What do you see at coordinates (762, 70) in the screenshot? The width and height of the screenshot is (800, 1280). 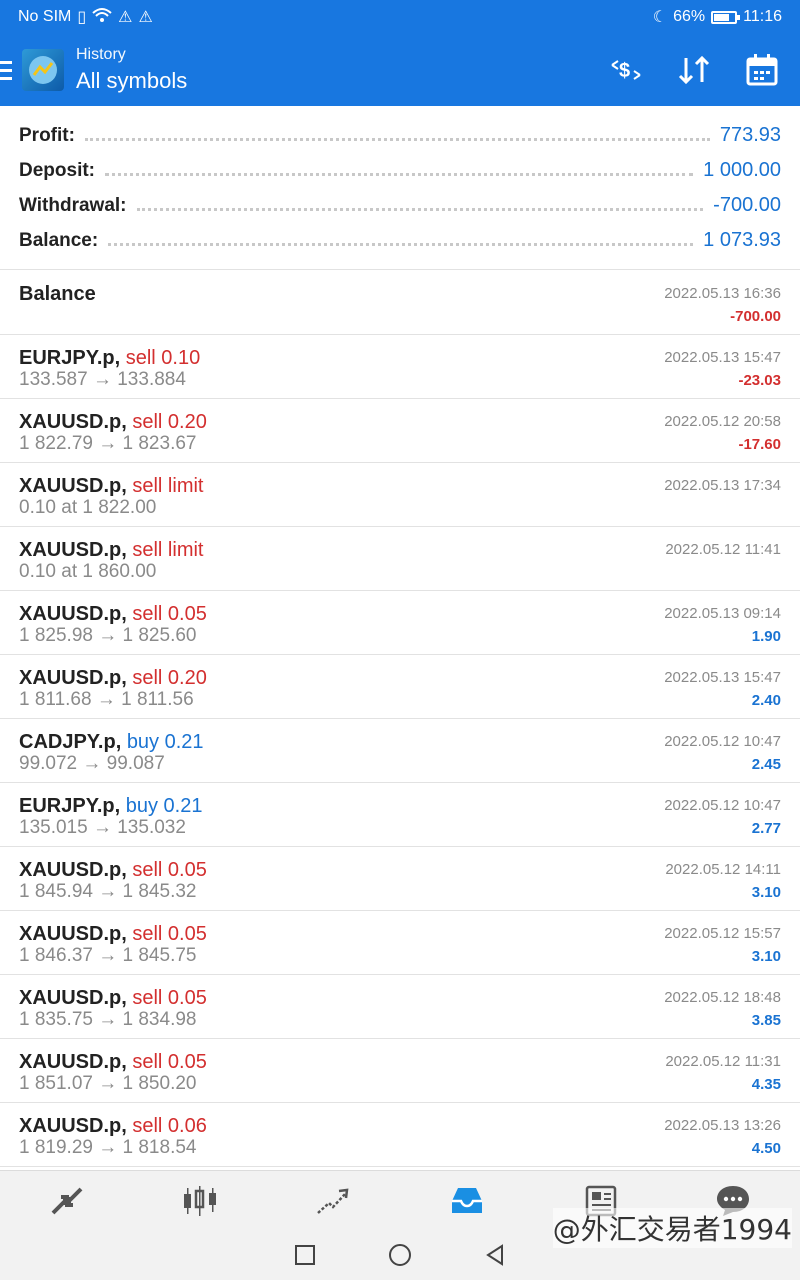 I see `calendar-icon` at bounding box center [762, 70].